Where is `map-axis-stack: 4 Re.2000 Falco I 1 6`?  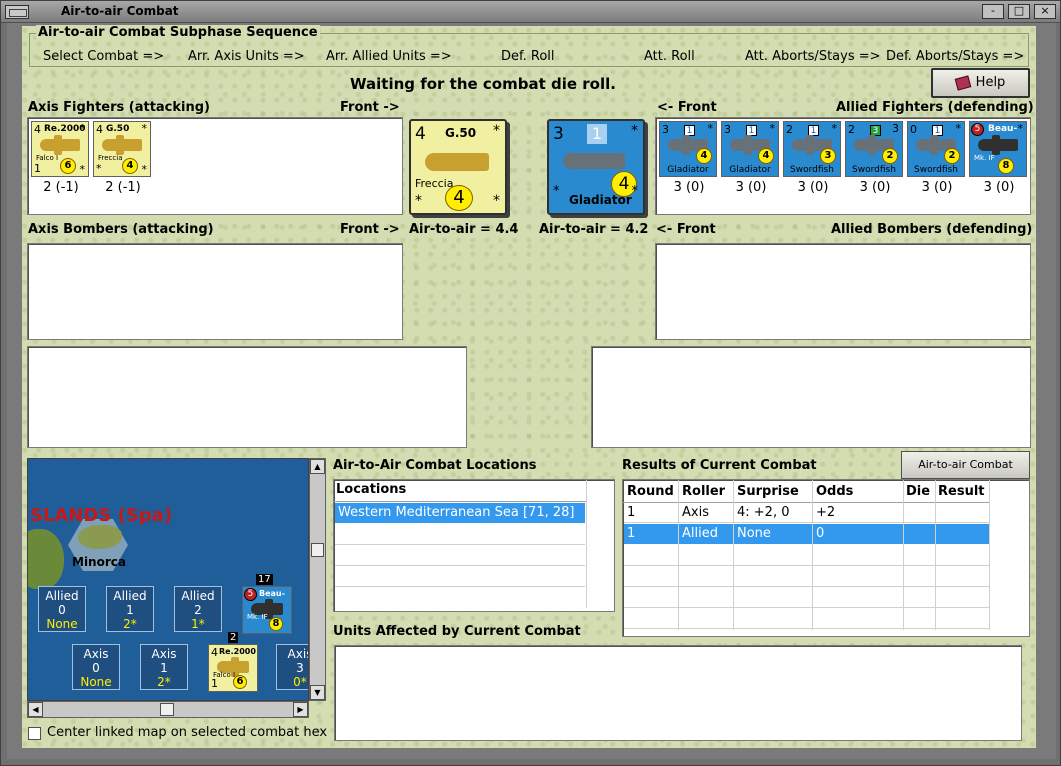 map-axis-stack: 4 Re.2000 Falco I 1 6 is located at coordinates (233, 668).